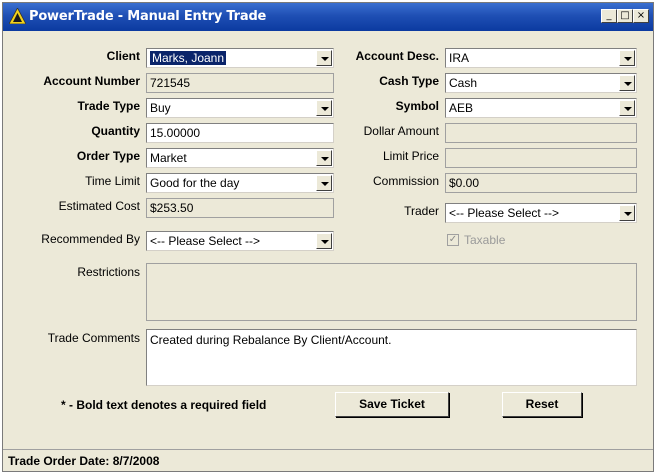 The width and height of the screenshot is (658, 475). Describe the element at coordinates (405, 181) in the screenshot. I see `commission-label: Commission` at that location.